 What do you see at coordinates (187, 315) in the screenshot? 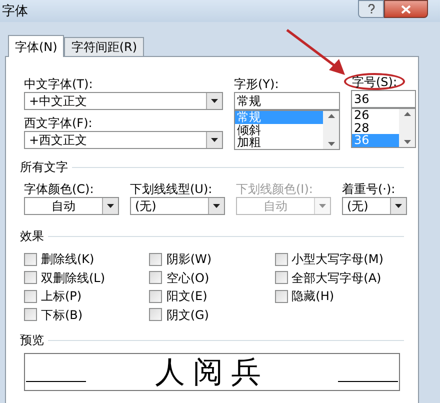
I see `checkbox-label: 阴文(G)` at bounding box center [187, 315].